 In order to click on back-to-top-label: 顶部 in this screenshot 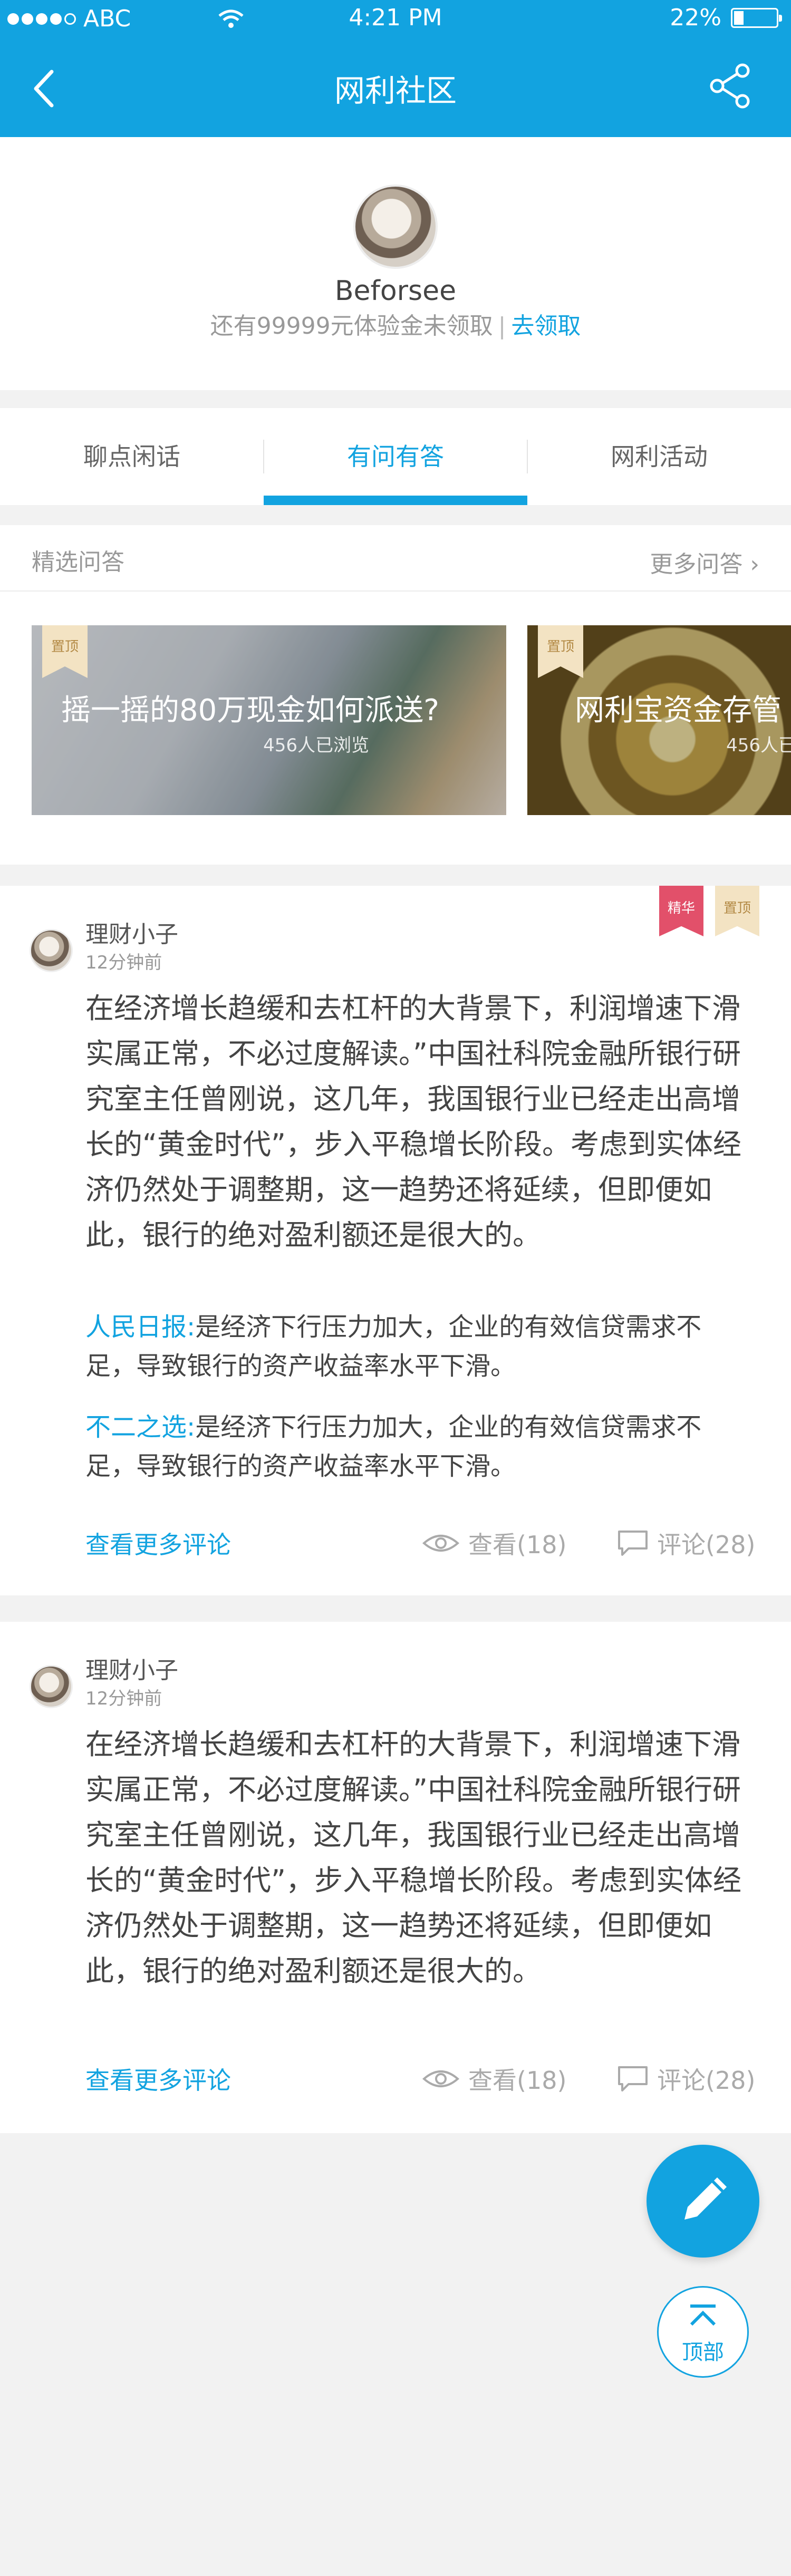, I will do `click(703, 2352)`.